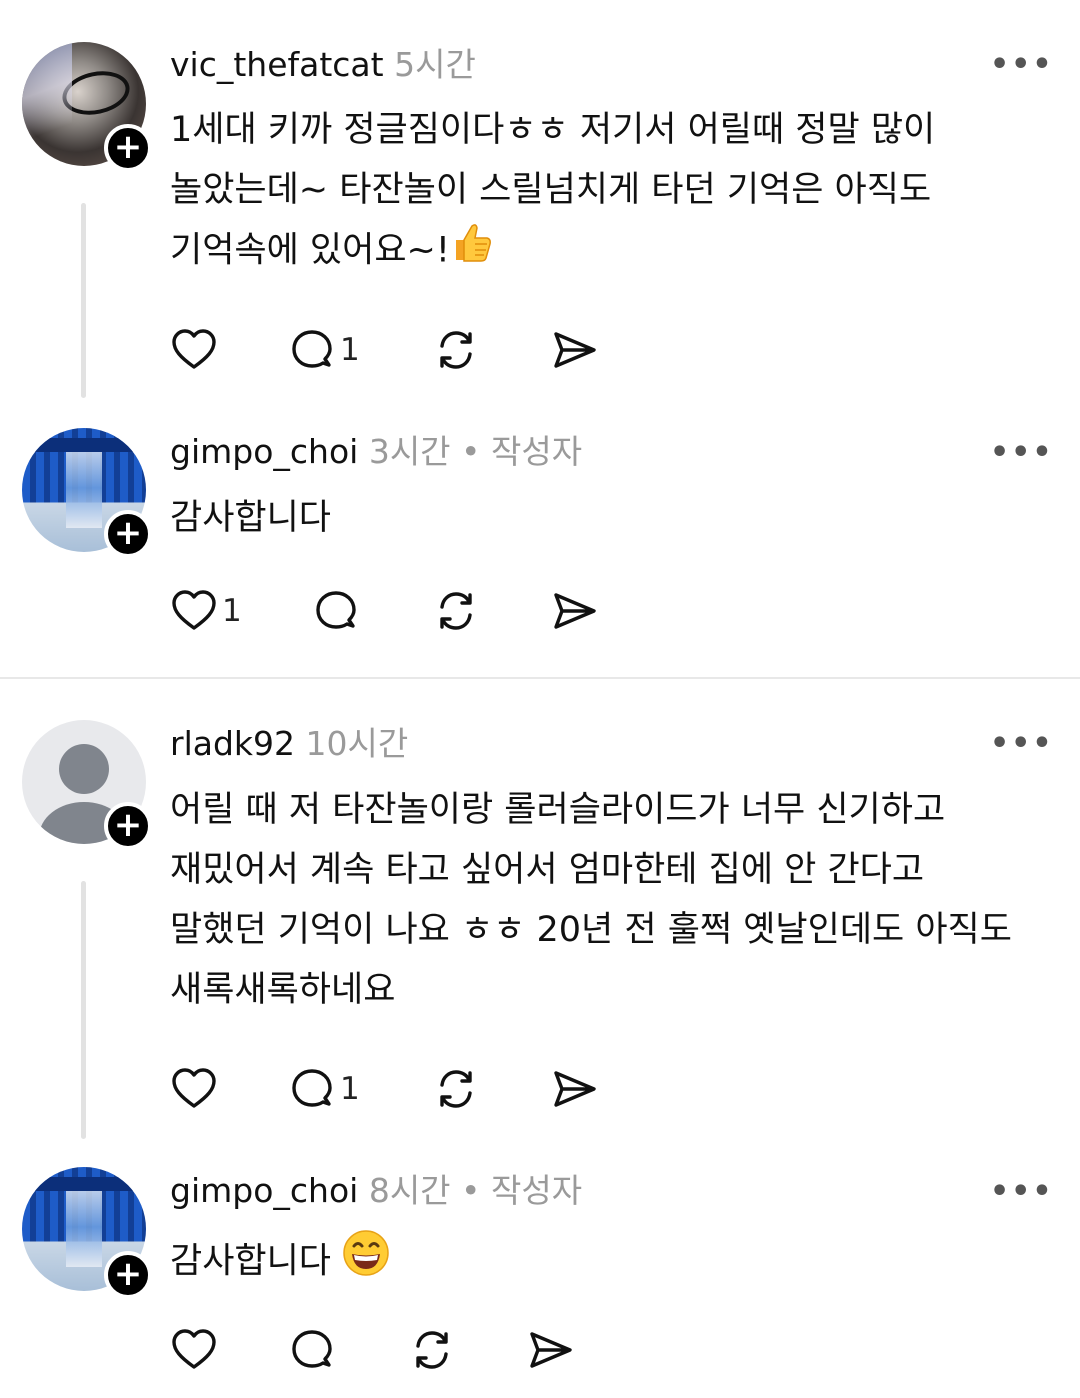  What do you see at coordinates (409, 451) in the screenshot?
I see `timestamp: 3시간` at bounding box center [409, 451].